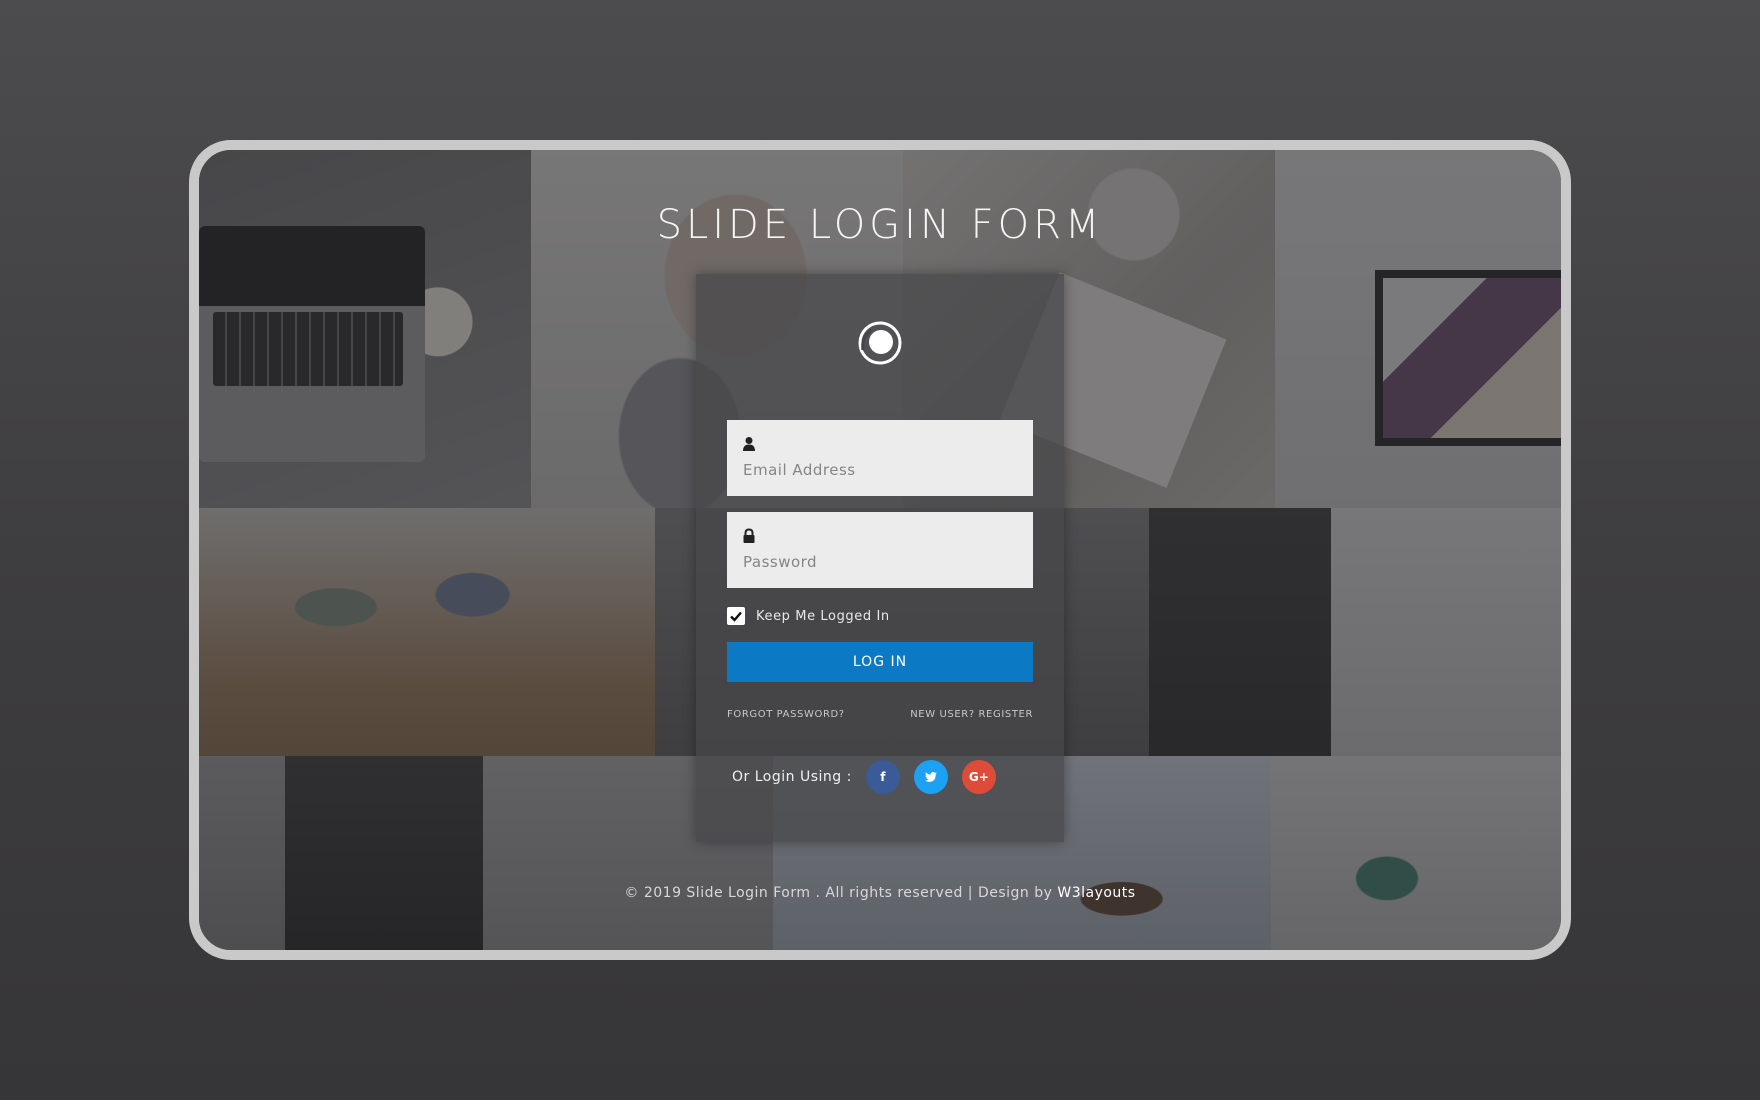 The width and height of the screenshot is (1760, 1100). I want to click on user-icon, so click(749, 444).